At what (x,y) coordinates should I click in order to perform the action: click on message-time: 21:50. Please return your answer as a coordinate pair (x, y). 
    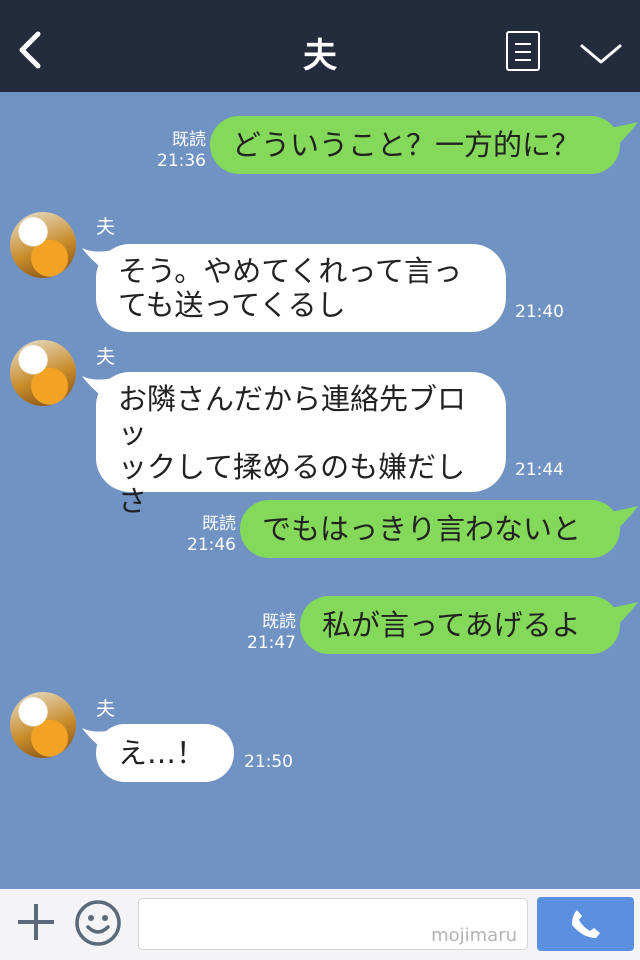
    Looking at the image, I should click on (268, 762).